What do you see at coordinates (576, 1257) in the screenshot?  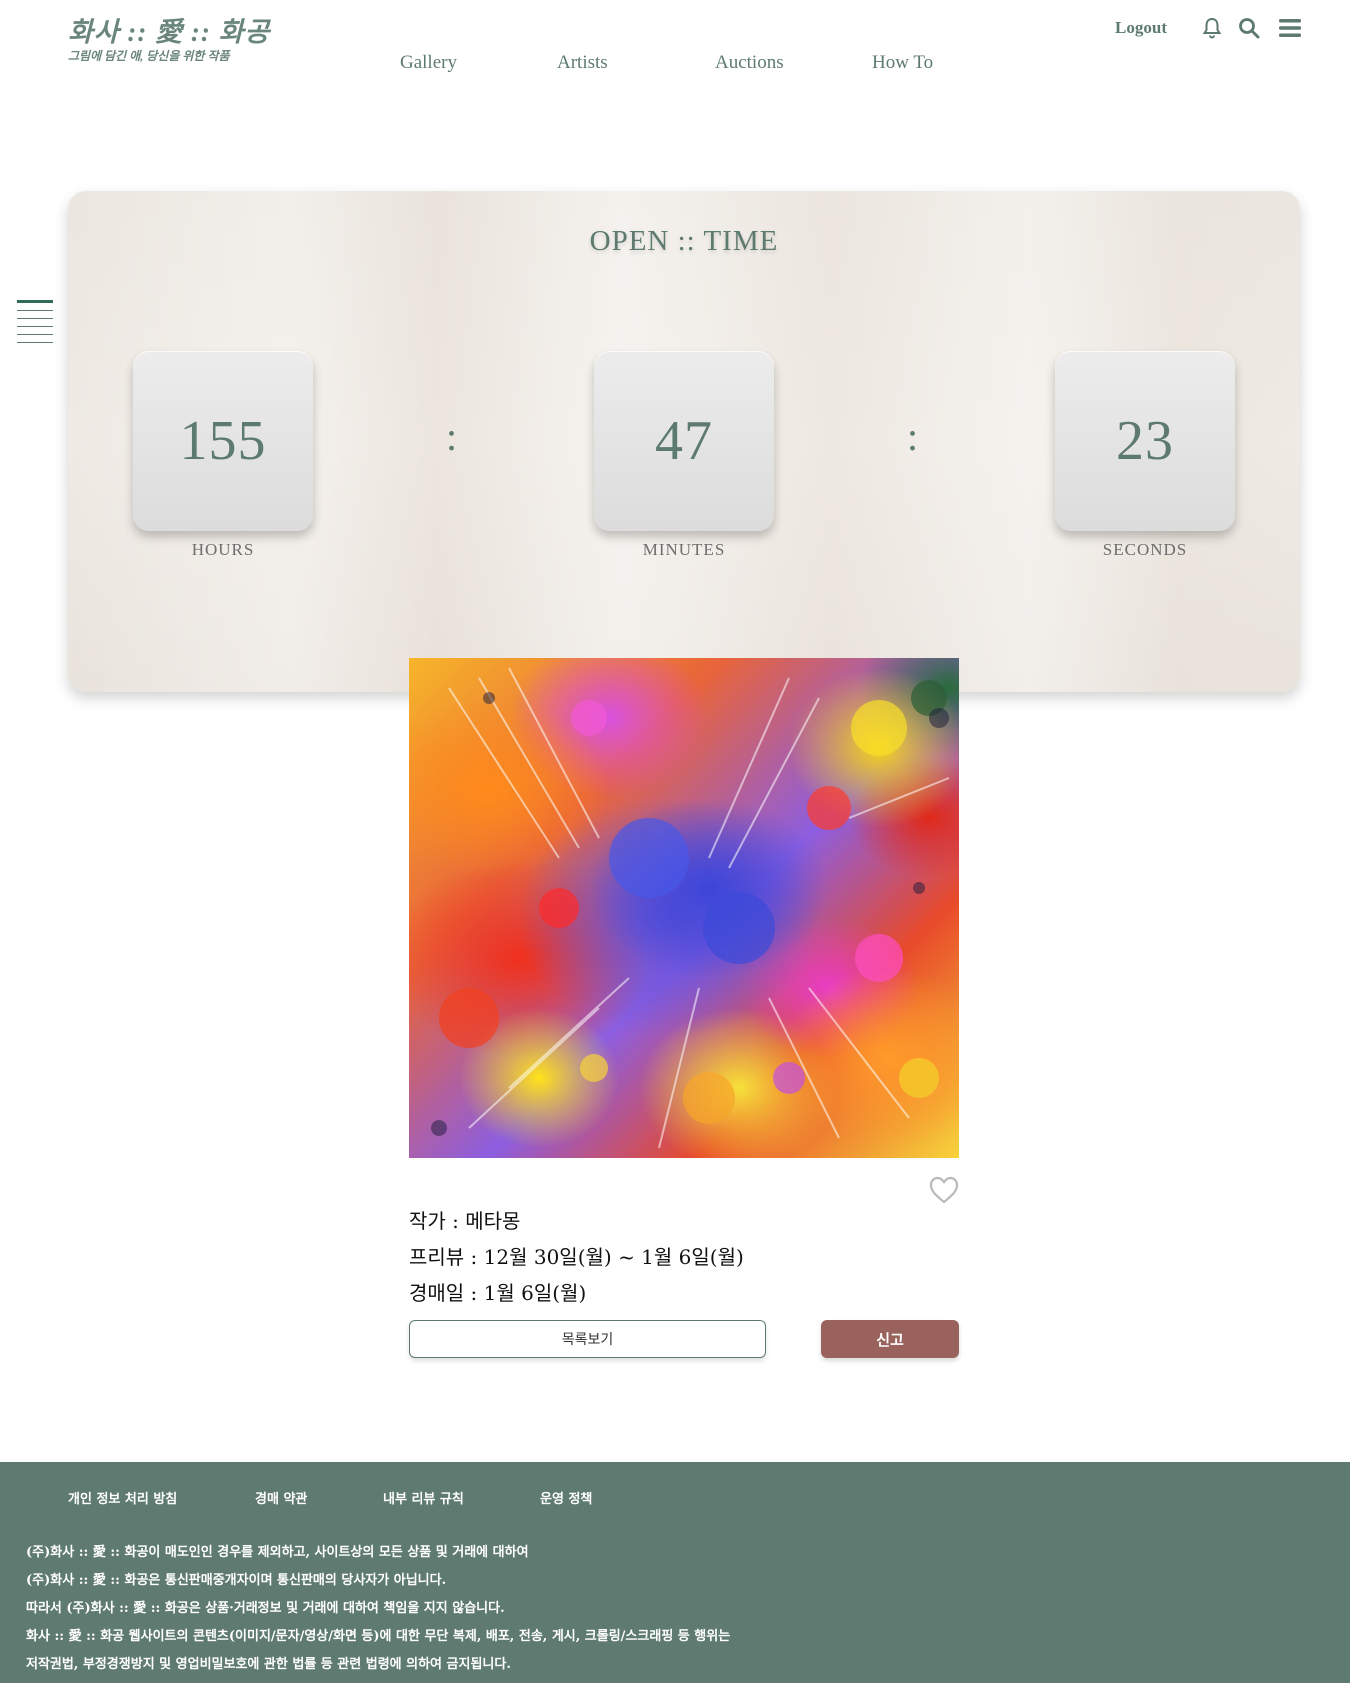 I see `preview-line: 프리뷰 : 12월 30일(월) ~ 1월 6일(월)` at bounding box center [576, 1257].